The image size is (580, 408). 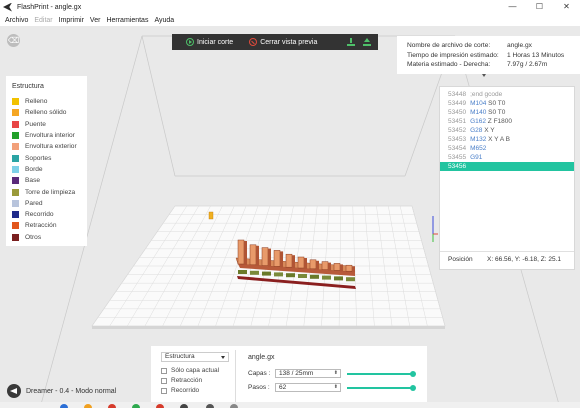 I want to click on material-label: Materia estimado - Derecha:, so click(x=449, y=64).